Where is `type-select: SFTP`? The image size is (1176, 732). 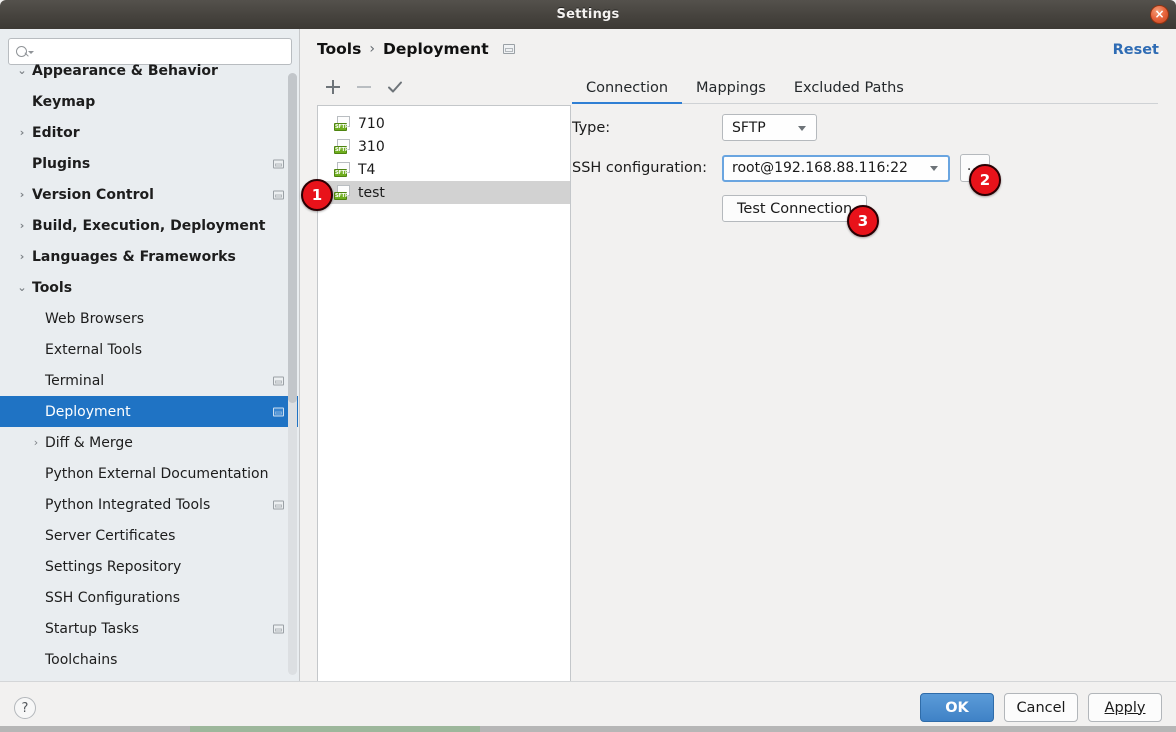
type-select: SFTP is located at coordinates (769, 127).